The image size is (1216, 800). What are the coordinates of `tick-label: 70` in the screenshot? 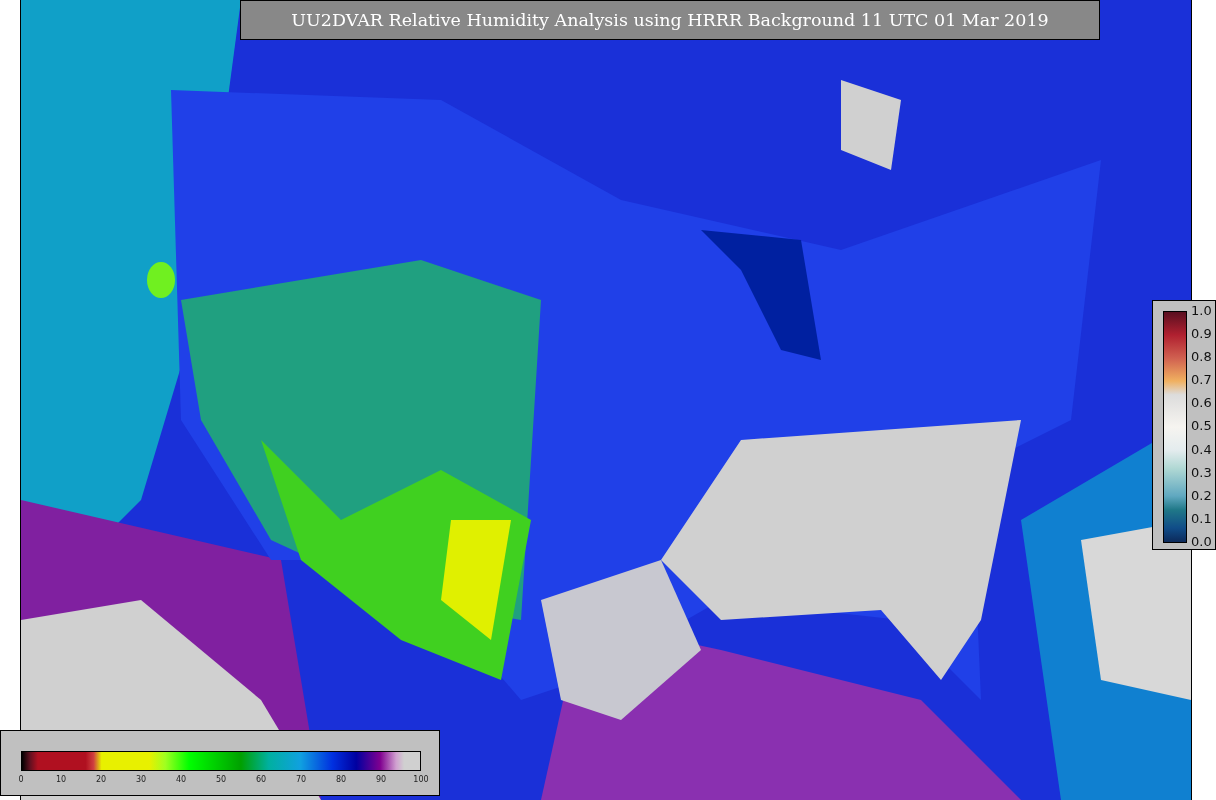 It's located at (301, 779).